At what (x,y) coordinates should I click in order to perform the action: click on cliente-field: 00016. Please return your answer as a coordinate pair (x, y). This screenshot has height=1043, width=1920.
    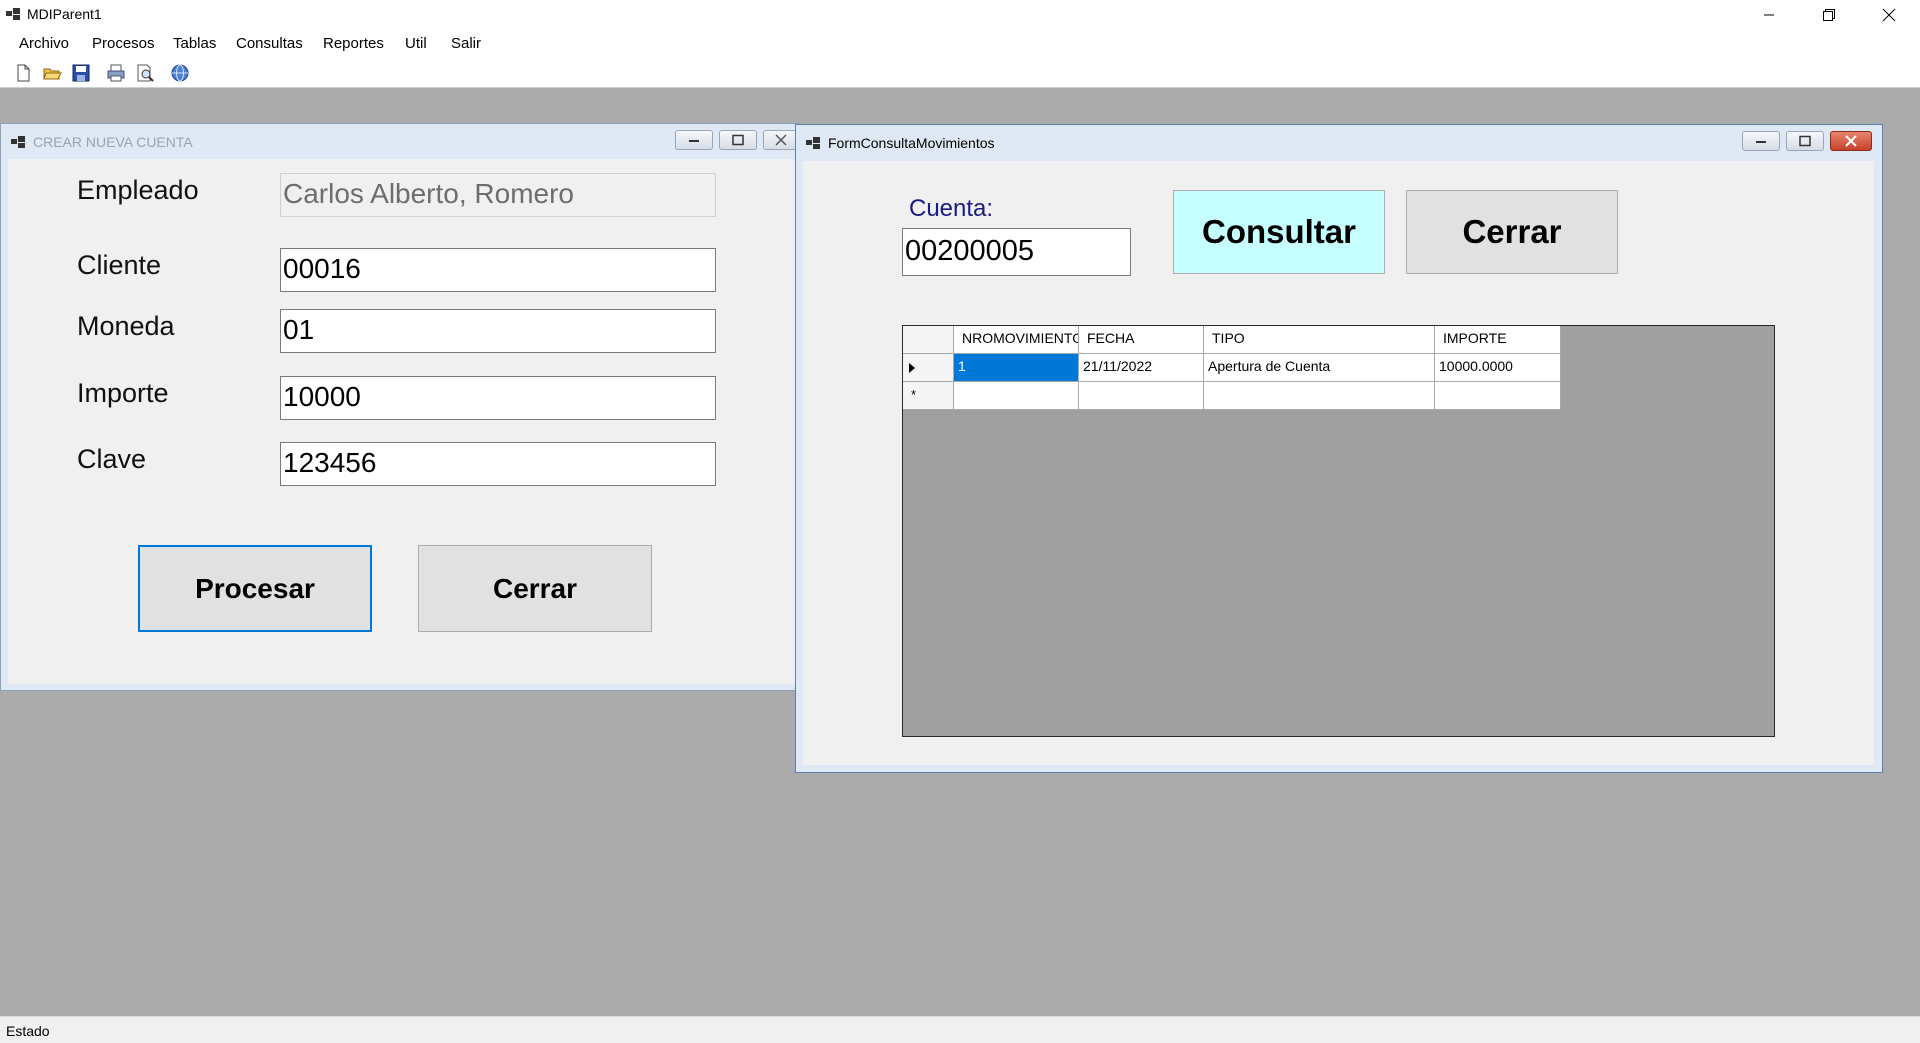
    Looking at the image, I should click on (498, 270).